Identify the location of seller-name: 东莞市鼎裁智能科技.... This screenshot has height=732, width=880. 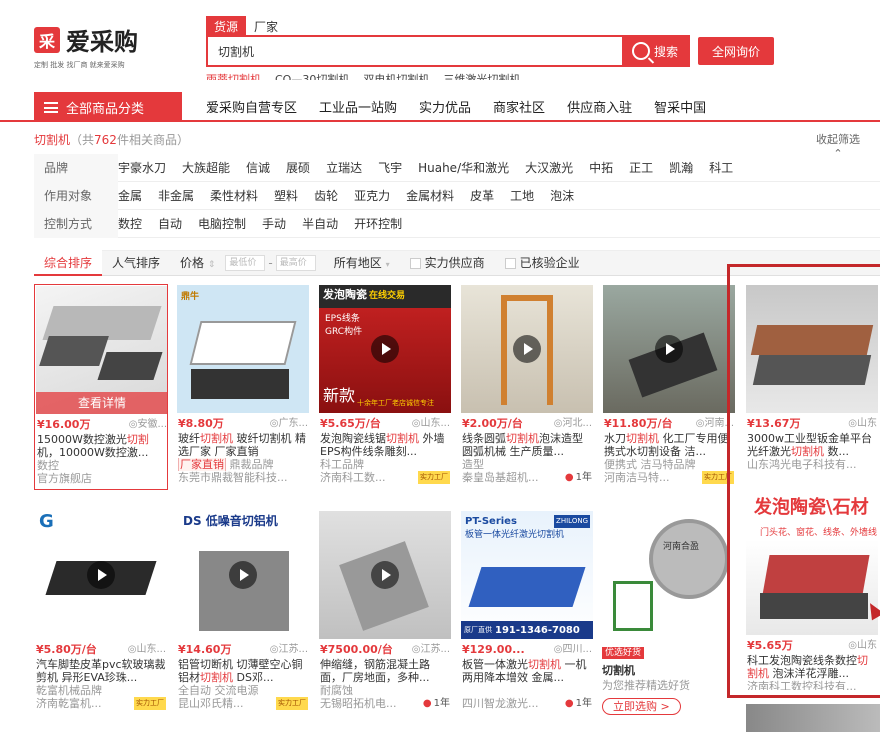
(233, 477).